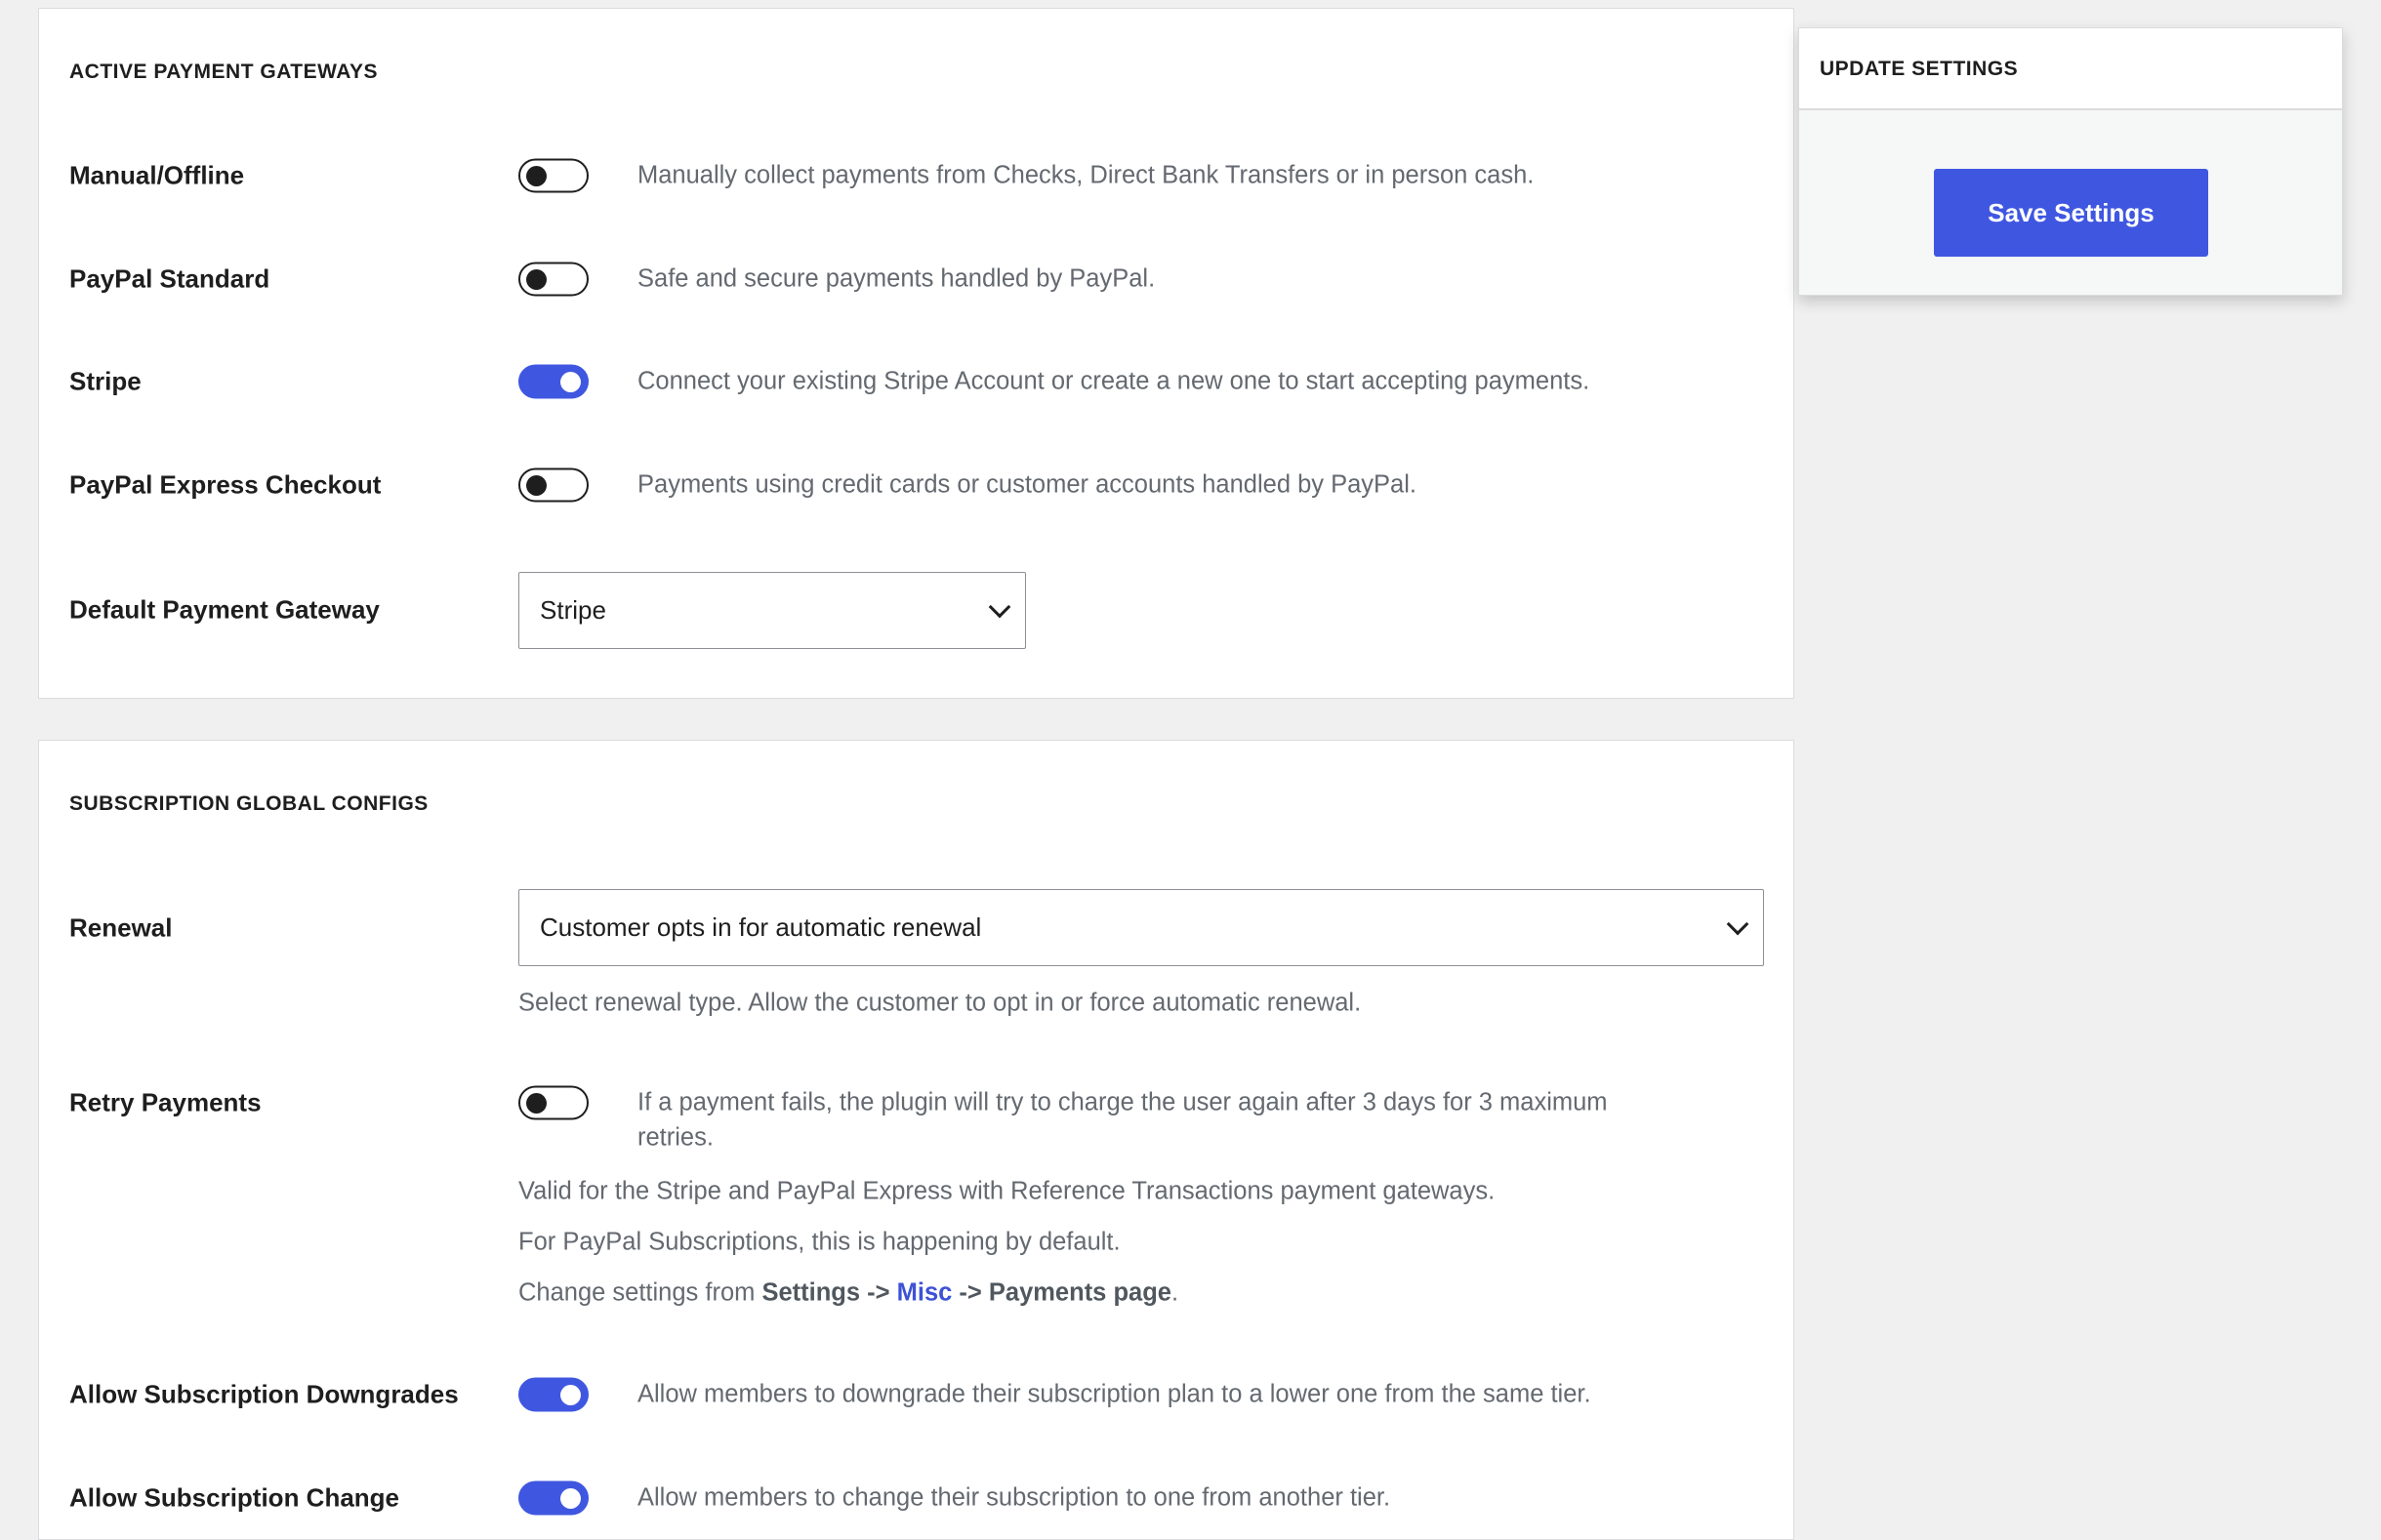 Image resolution: width=2381 pixels, height=1540 pixels. What do you see at coordinates (640, 1292) in the screenshot?
I see `note-text: Change settings from` at bounding box center [640, 1292].